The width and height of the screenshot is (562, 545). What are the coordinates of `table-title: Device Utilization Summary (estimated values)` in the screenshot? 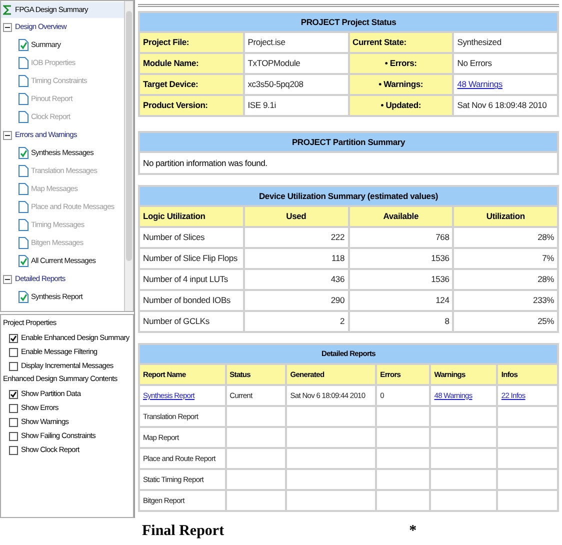 It's located at (348, 196).